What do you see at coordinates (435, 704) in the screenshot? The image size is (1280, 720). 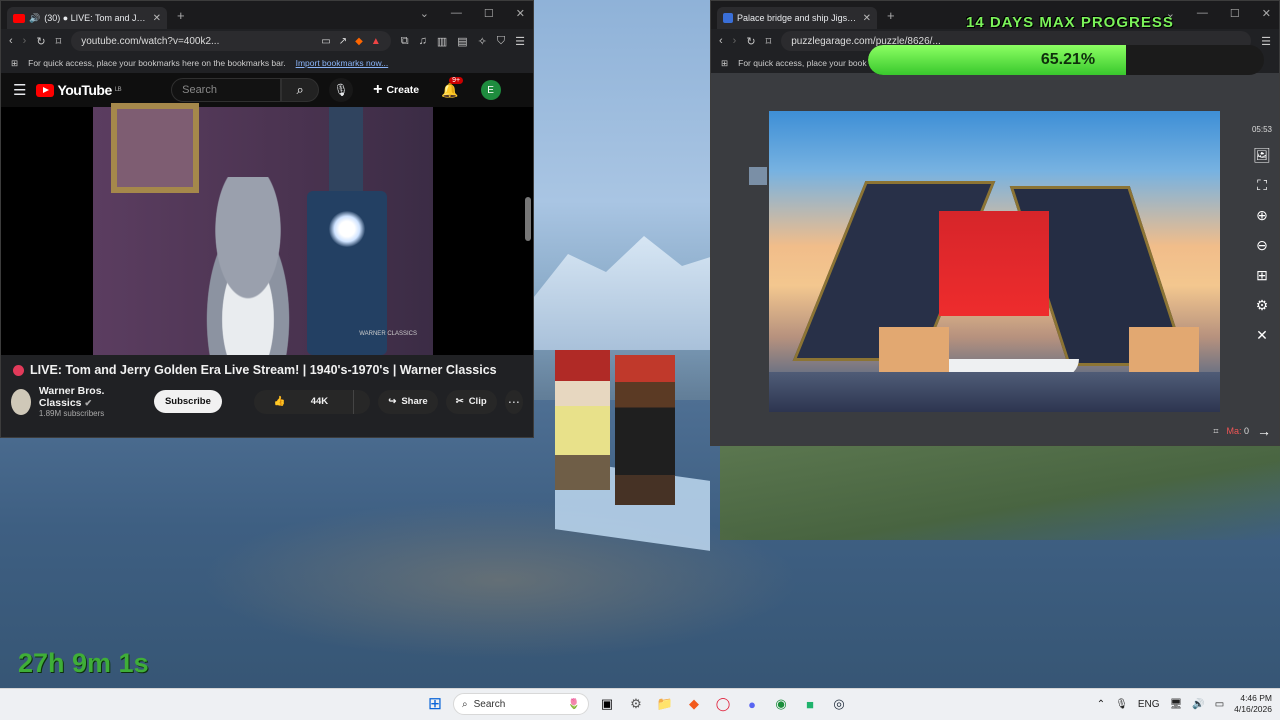 I see `windows-start-icon: ⊞` at bounding box center [435, 704].